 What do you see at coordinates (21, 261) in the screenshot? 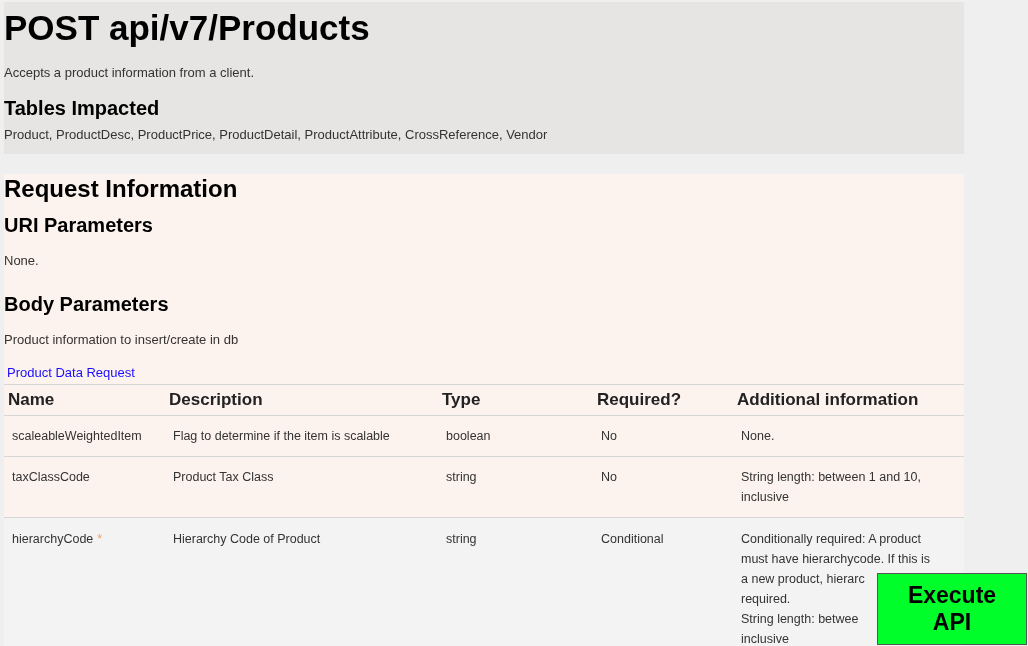
I see `uri-text: None.` at bounding box center [21, 261].